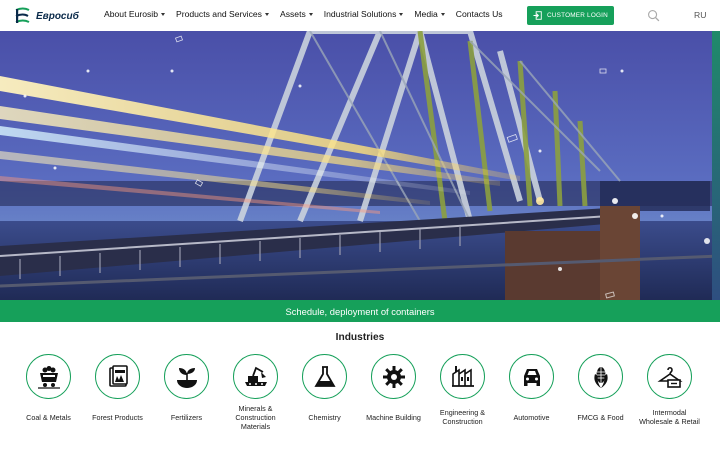 The width and height of the screenshot is (720, 450). Describe the element at coordinates (218, 14) in the screenshot. I see `nav-label: Products and Services` at that location.